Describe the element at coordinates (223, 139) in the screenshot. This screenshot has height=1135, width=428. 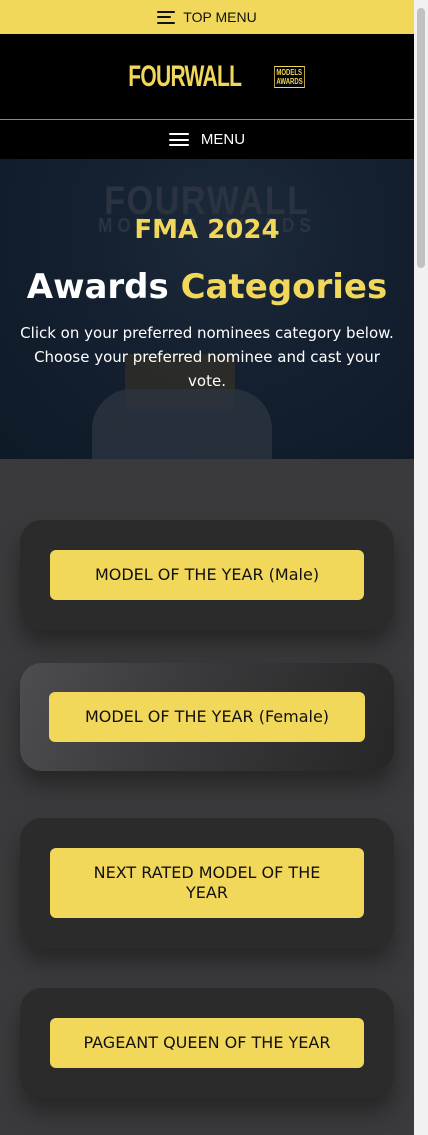
I see `menu-label: MENU` at that location.